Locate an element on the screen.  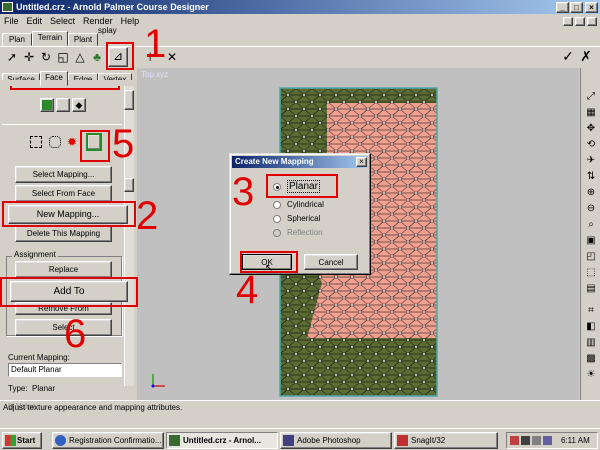
menu-help: Help is located at coordinates (130, 21).